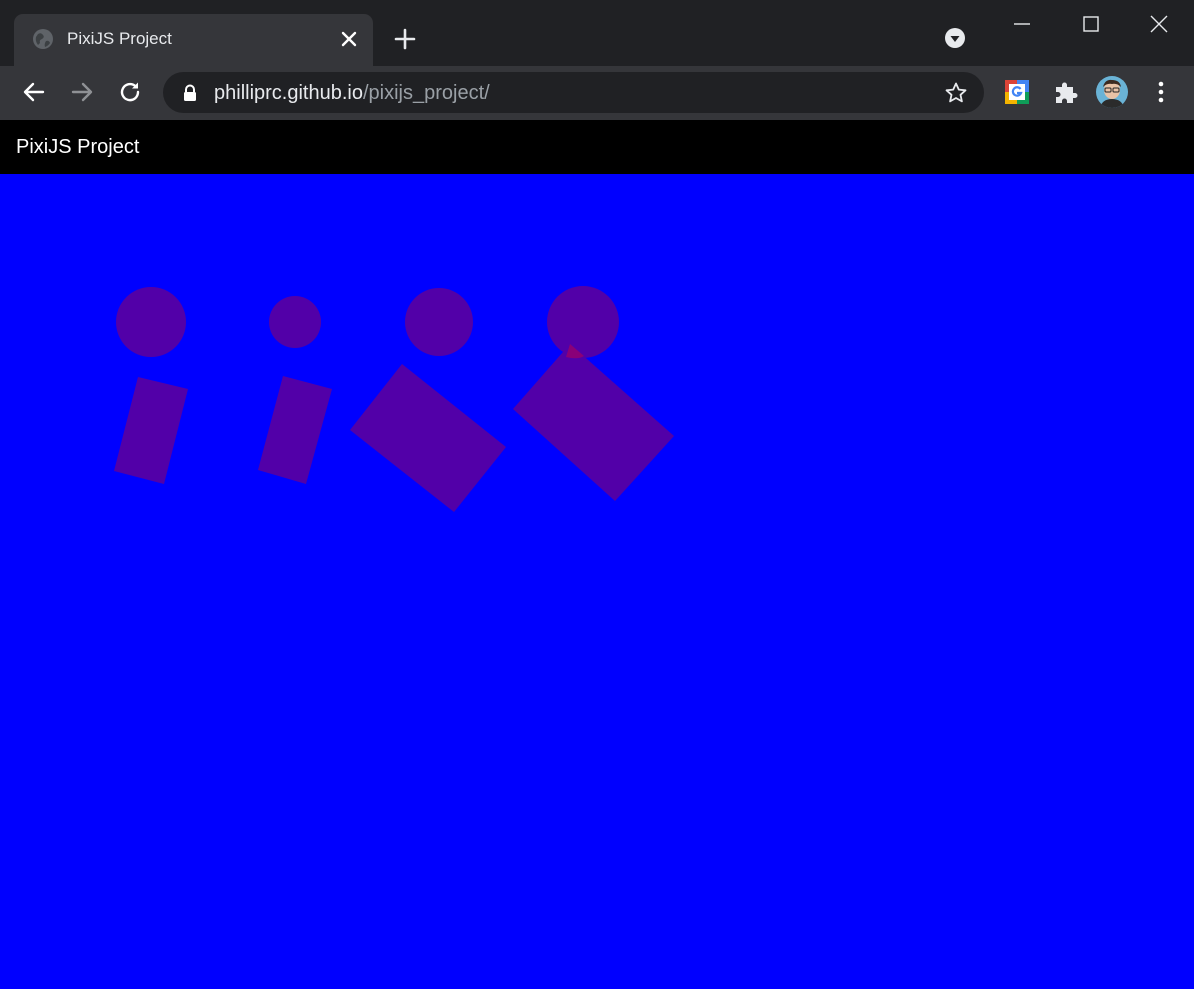  I want to click on figure-1-head, so click(151, 322).